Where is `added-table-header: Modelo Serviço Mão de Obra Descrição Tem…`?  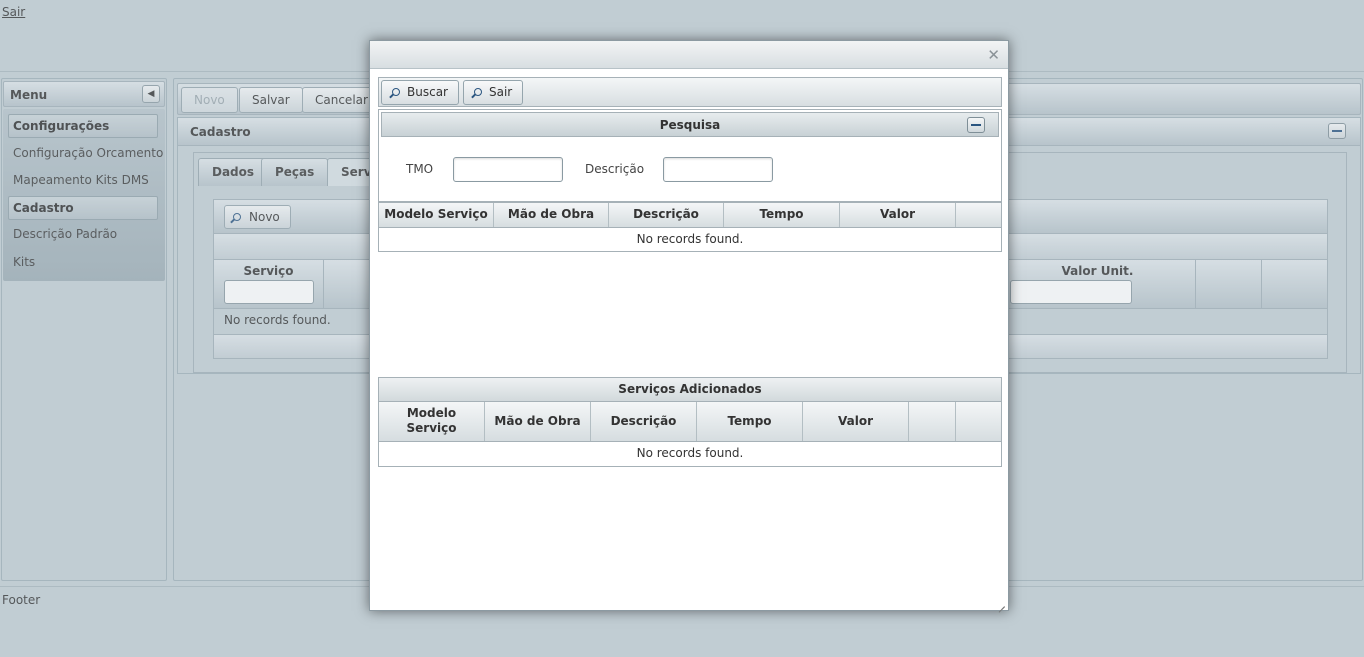
added-table-header: Modelo Serviço Mão de Obra Descrição Tem… is located at coordinates (690, 422).